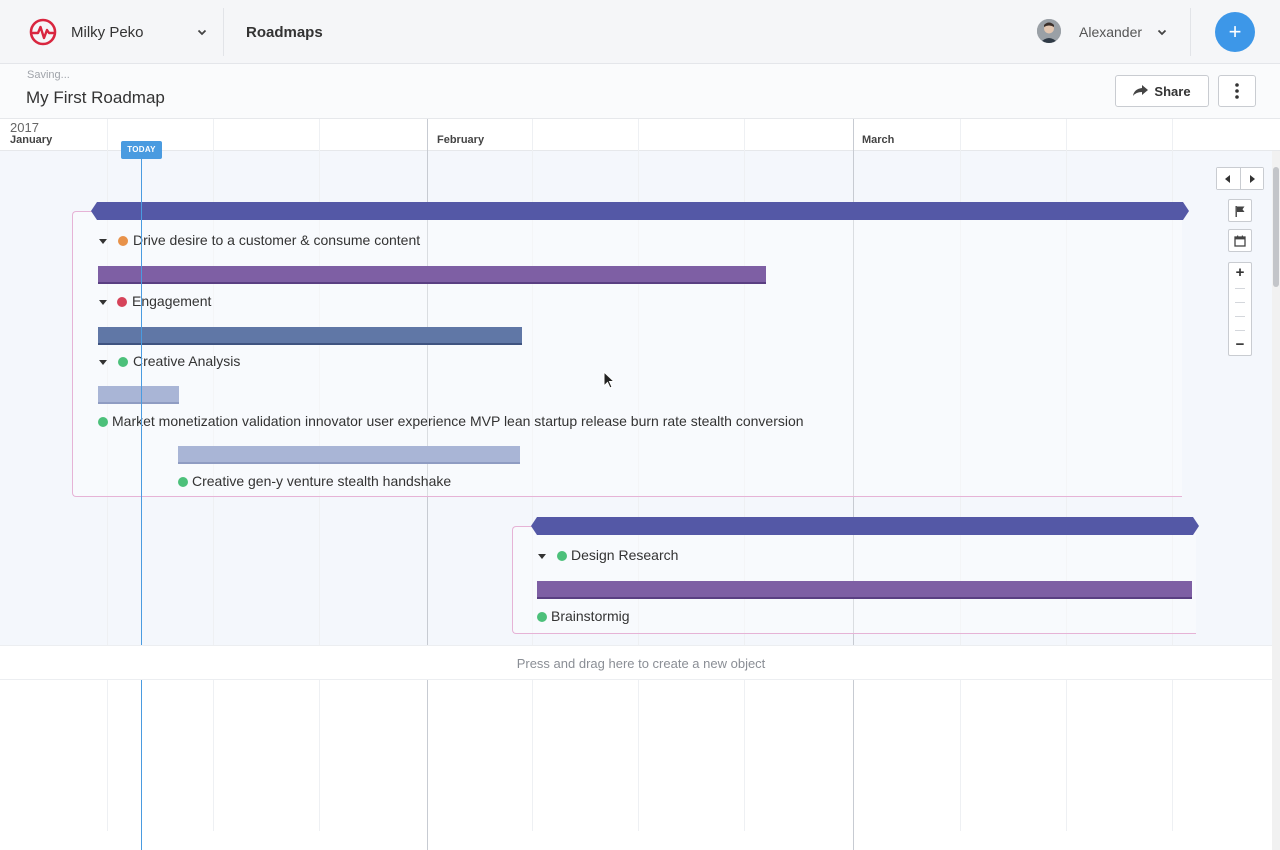  What do you see at coordinates (31, 140) in the screenshot?
I see `month-label: January` at bounding box center [31, 140].